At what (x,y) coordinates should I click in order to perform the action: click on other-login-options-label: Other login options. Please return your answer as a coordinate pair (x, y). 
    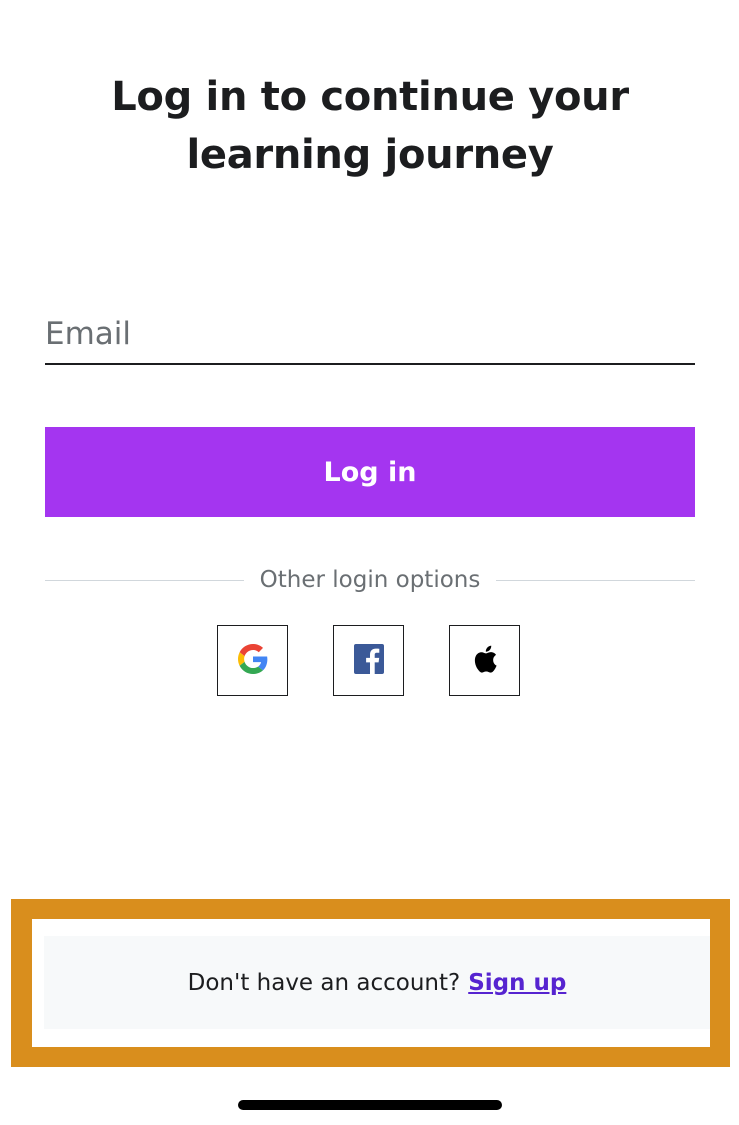
    Looking at the image, I should click on (370, 580).